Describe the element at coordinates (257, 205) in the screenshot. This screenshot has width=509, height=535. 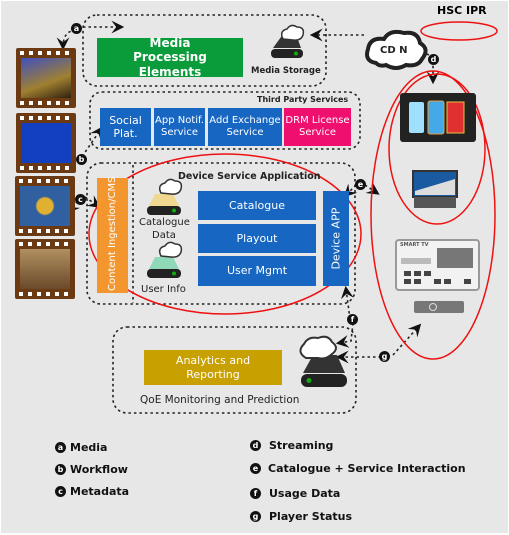
I see `catalogue-module: Catalogue` at that location.